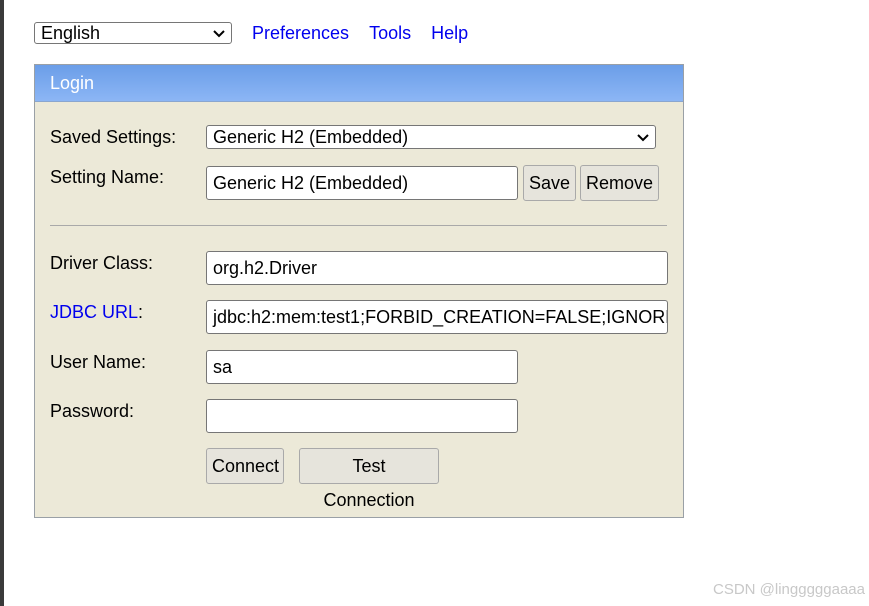 This screenshot has height=606, width=869. I want to click on window-left-edge, so click(2, 303).